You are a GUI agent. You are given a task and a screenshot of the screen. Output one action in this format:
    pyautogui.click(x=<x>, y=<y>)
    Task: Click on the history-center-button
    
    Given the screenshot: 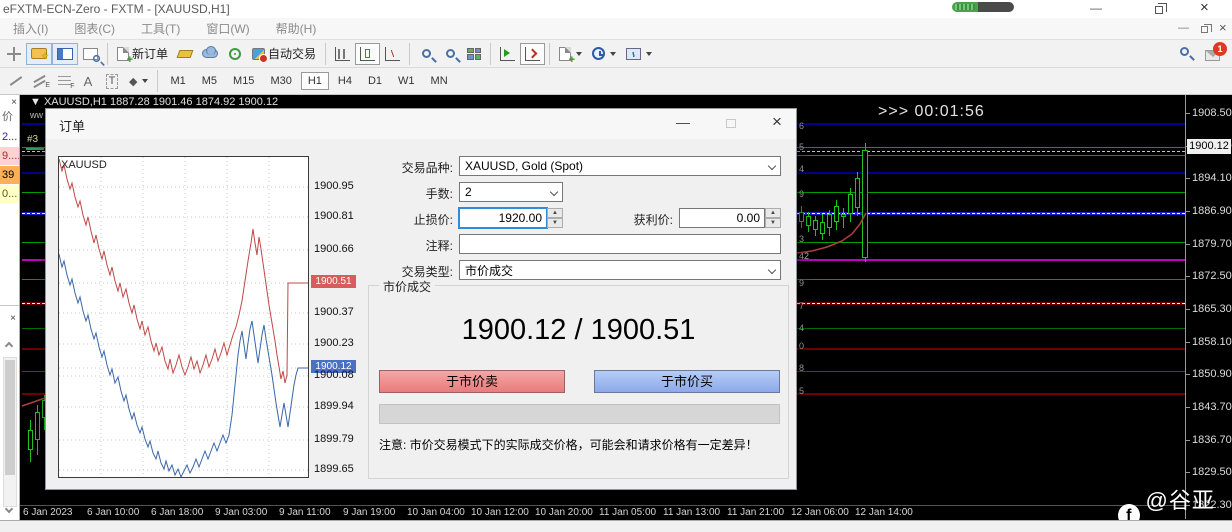 What is the action you would take?
    pyautogui.click(x=185, y=54)
    